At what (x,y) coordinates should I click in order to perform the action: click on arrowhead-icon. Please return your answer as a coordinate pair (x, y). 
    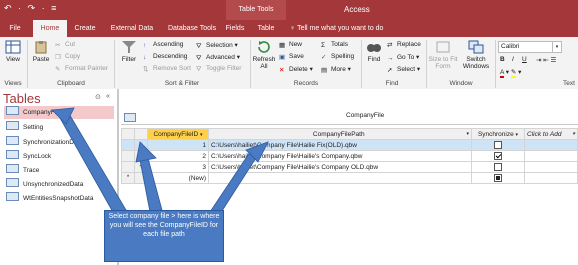
    Looking at the image, I should click on (146, 152).